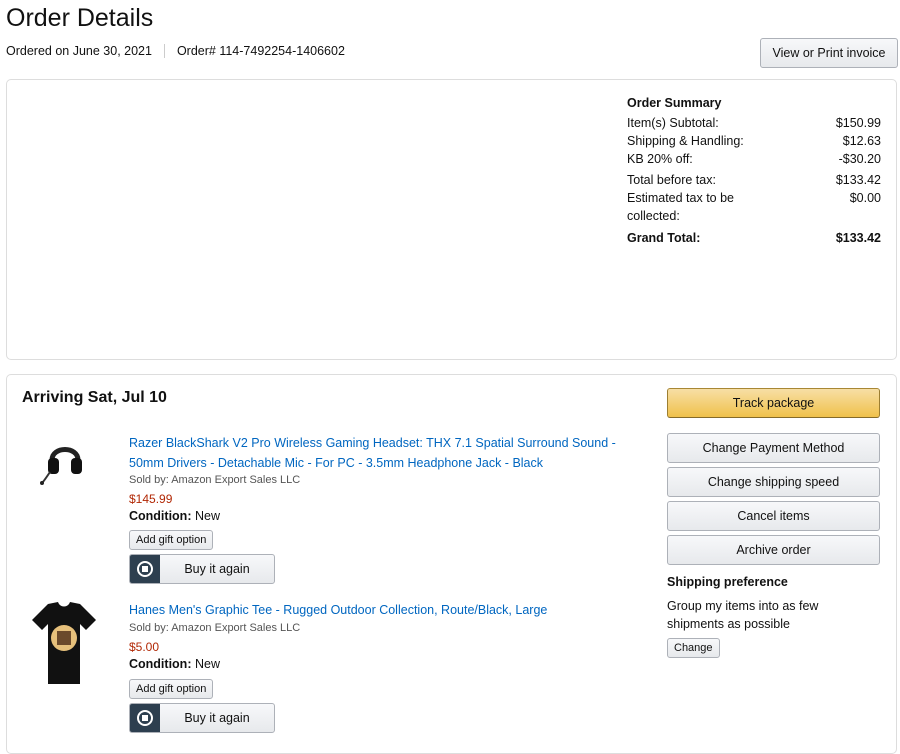 The image size is (900, 754). I want to click on change-payment-button: Change Payment Method, so click(773, 448).